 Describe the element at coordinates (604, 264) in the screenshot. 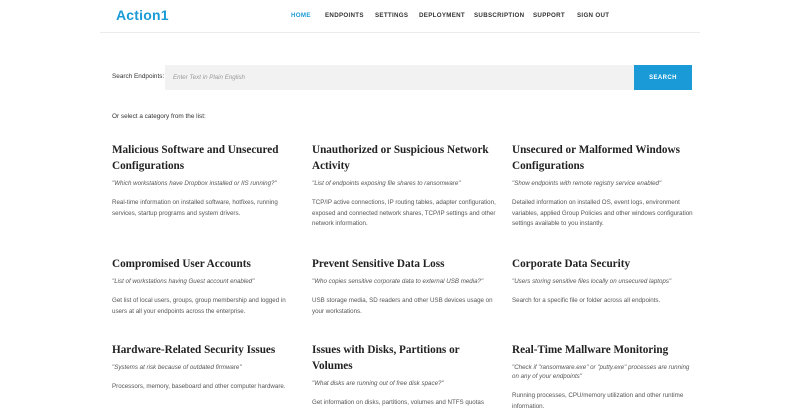

I see `category-title: Corporate Data Security` at that location.